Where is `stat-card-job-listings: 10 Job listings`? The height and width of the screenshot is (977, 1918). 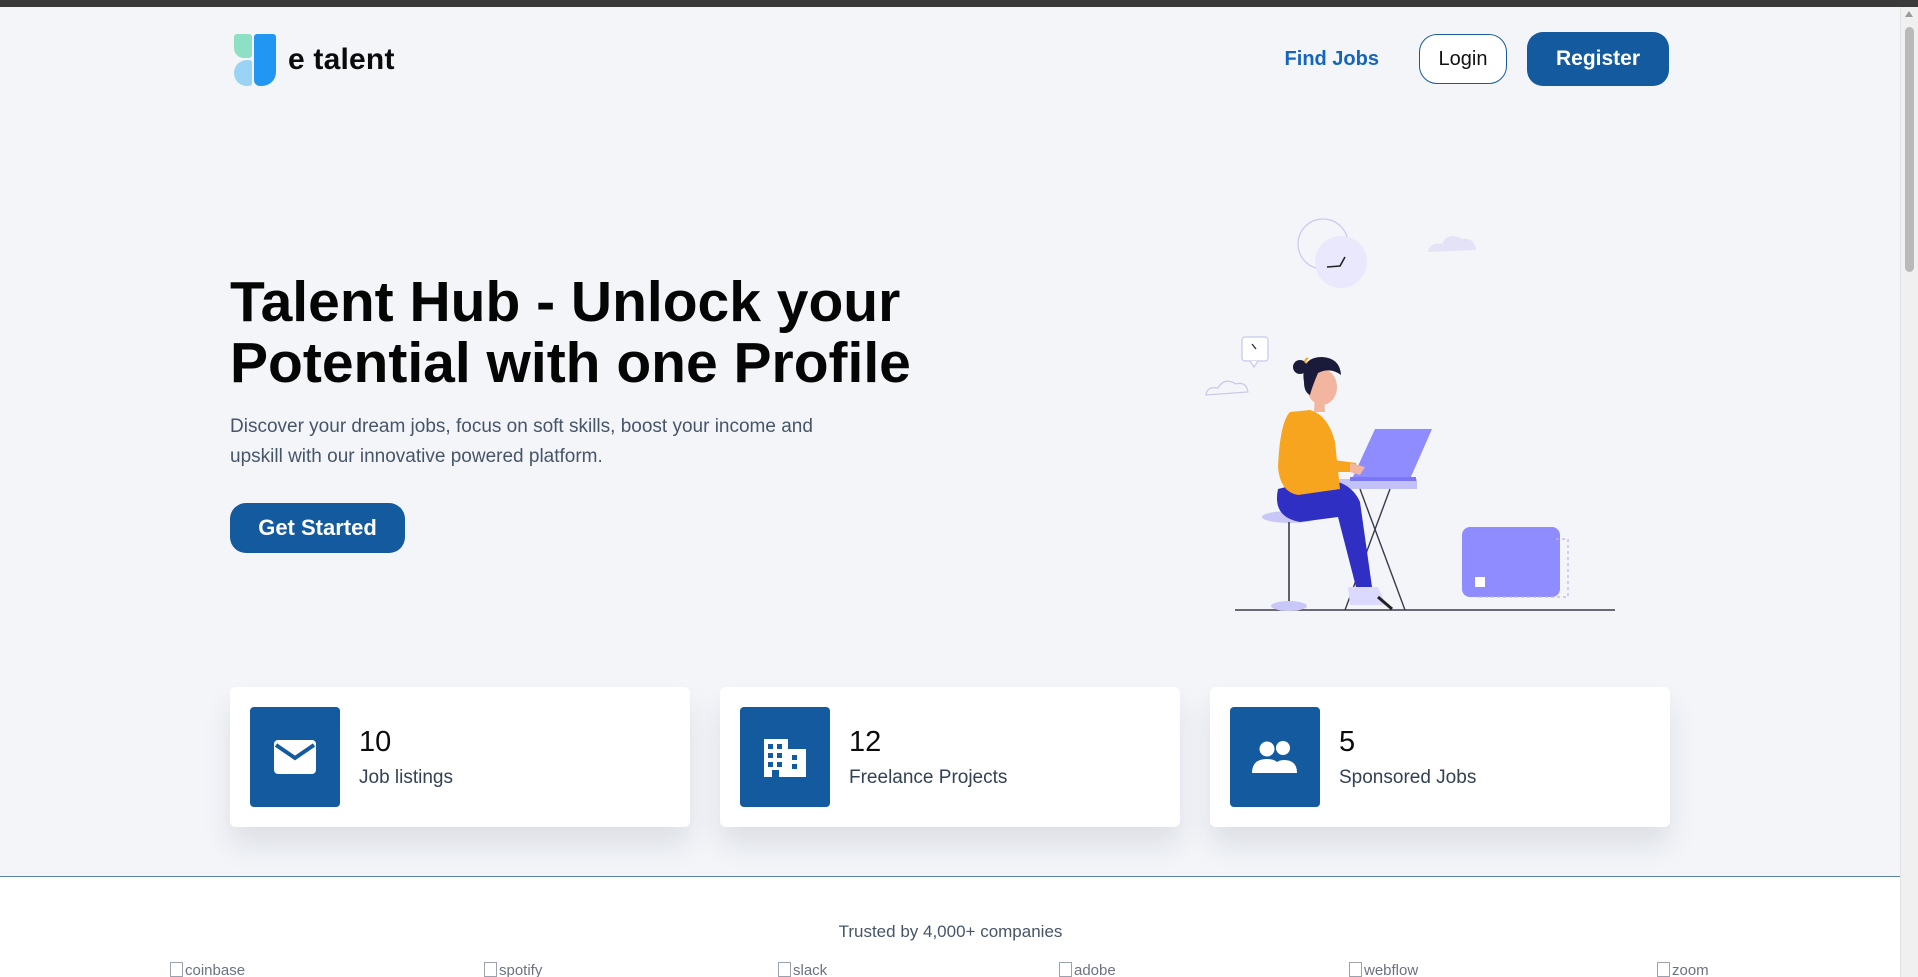
stat-card-job-listings: 10 Job listings is located at coordinates (460, 757).